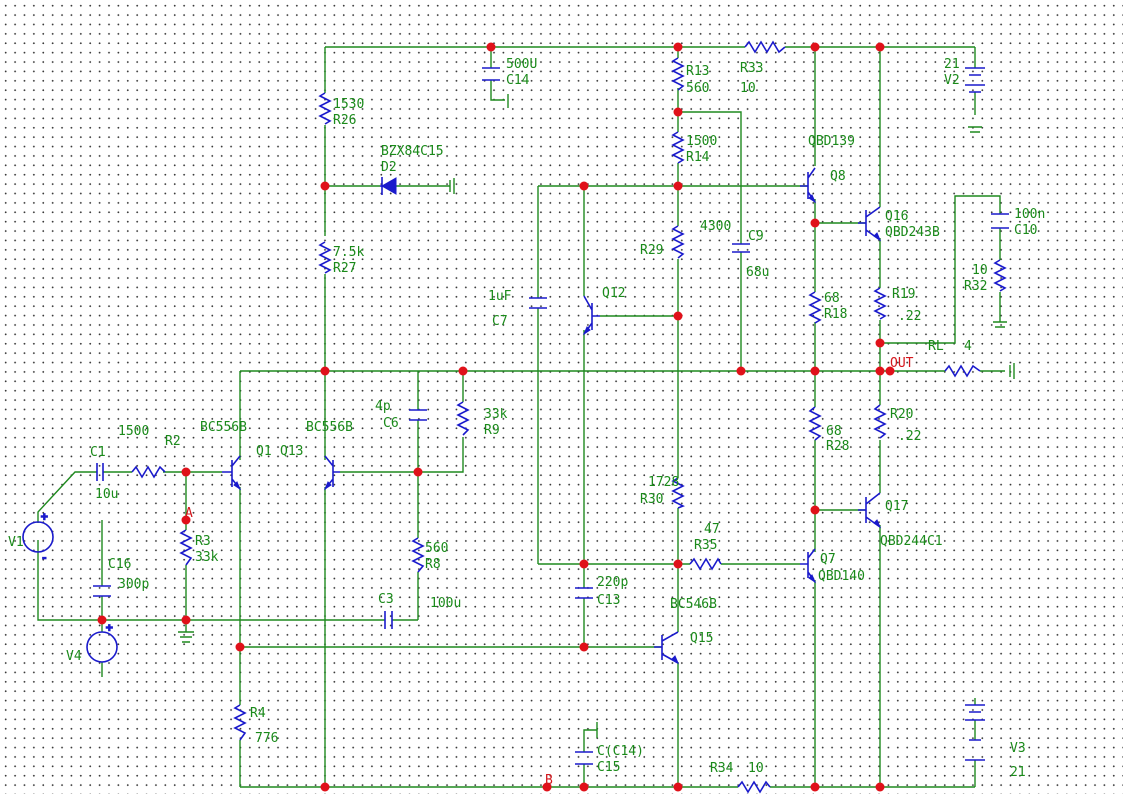 Image resolution: width=1123 pixels, height=794 pixels. What do you see at coordinates (100, 472) in the screenshot?
I see `c1-symbol` at bounding box center [100, 472].